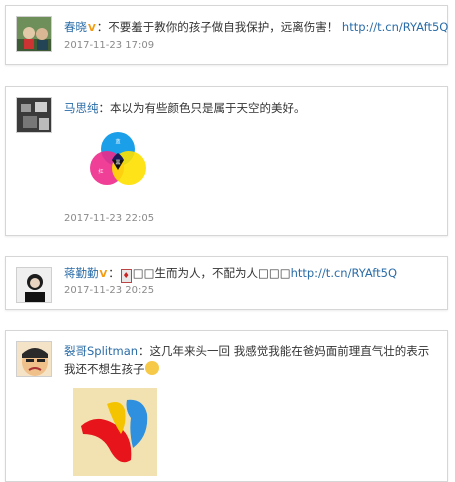 The height and width of the screenshot is (482, 455). What do you see at coordinates (75, 27) in the screenshot?
I see `username-link: 春晓` at bounding box center [75, 27].